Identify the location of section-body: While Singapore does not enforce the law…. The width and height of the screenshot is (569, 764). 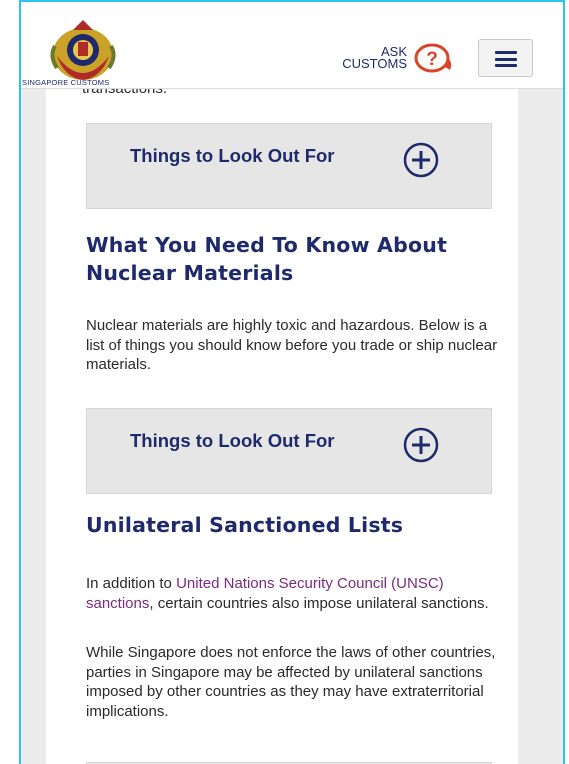
(291, 682).